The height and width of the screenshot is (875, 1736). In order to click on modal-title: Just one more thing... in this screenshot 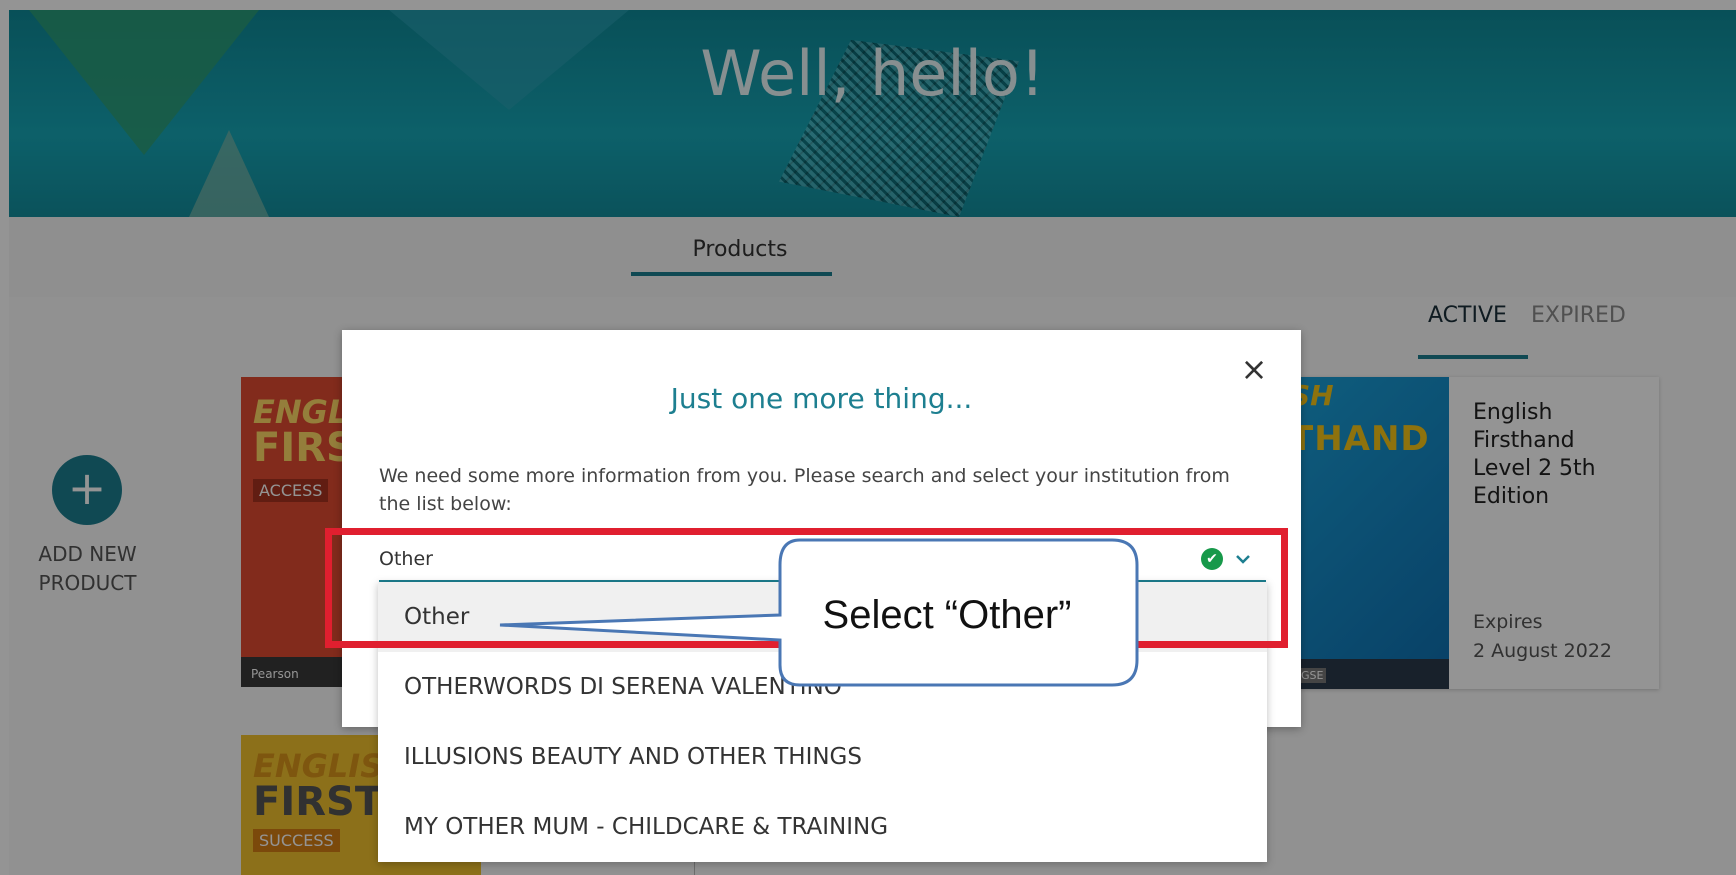, I will do `click(821, 398)`.